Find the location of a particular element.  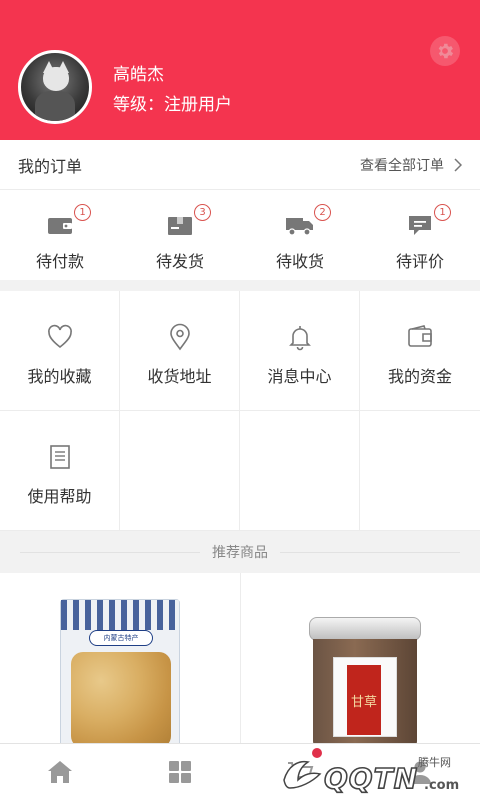

document-icon is located at coordinates (59, 457).